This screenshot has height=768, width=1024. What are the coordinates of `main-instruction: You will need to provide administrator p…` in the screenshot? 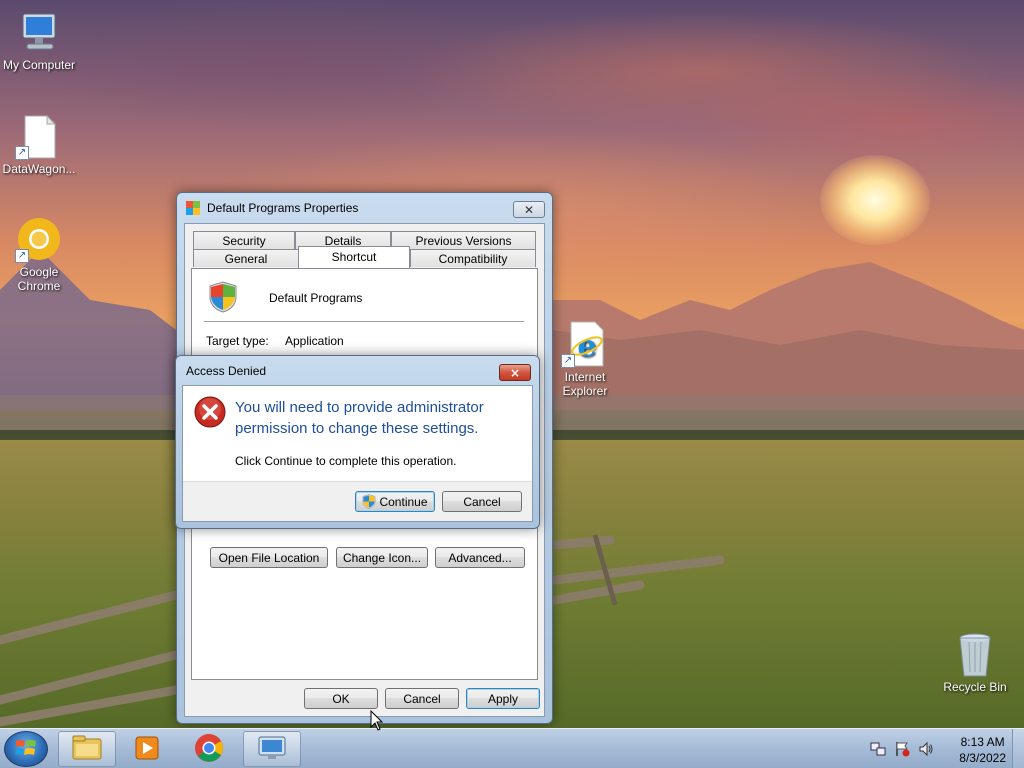 It's located at (359, 418).